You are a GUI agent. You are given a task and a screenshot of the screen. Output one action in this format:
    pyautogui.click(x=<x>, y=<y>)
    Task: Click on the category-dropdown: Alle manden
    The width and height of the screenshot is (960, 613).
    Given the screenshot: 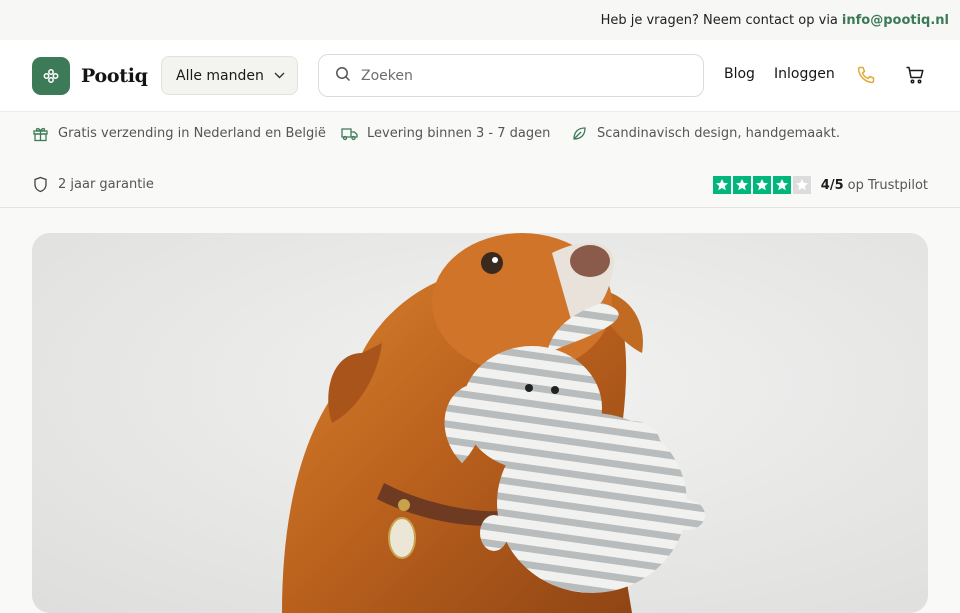 What is the action you would take?
    pyautogui.click(x=229, y=75)
    